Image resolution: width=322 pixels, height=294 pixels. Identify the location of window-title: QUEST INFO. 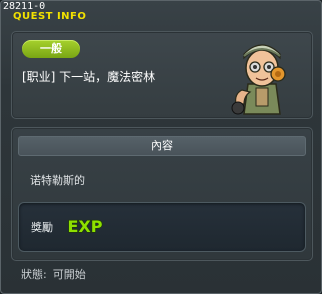
(50, 16).